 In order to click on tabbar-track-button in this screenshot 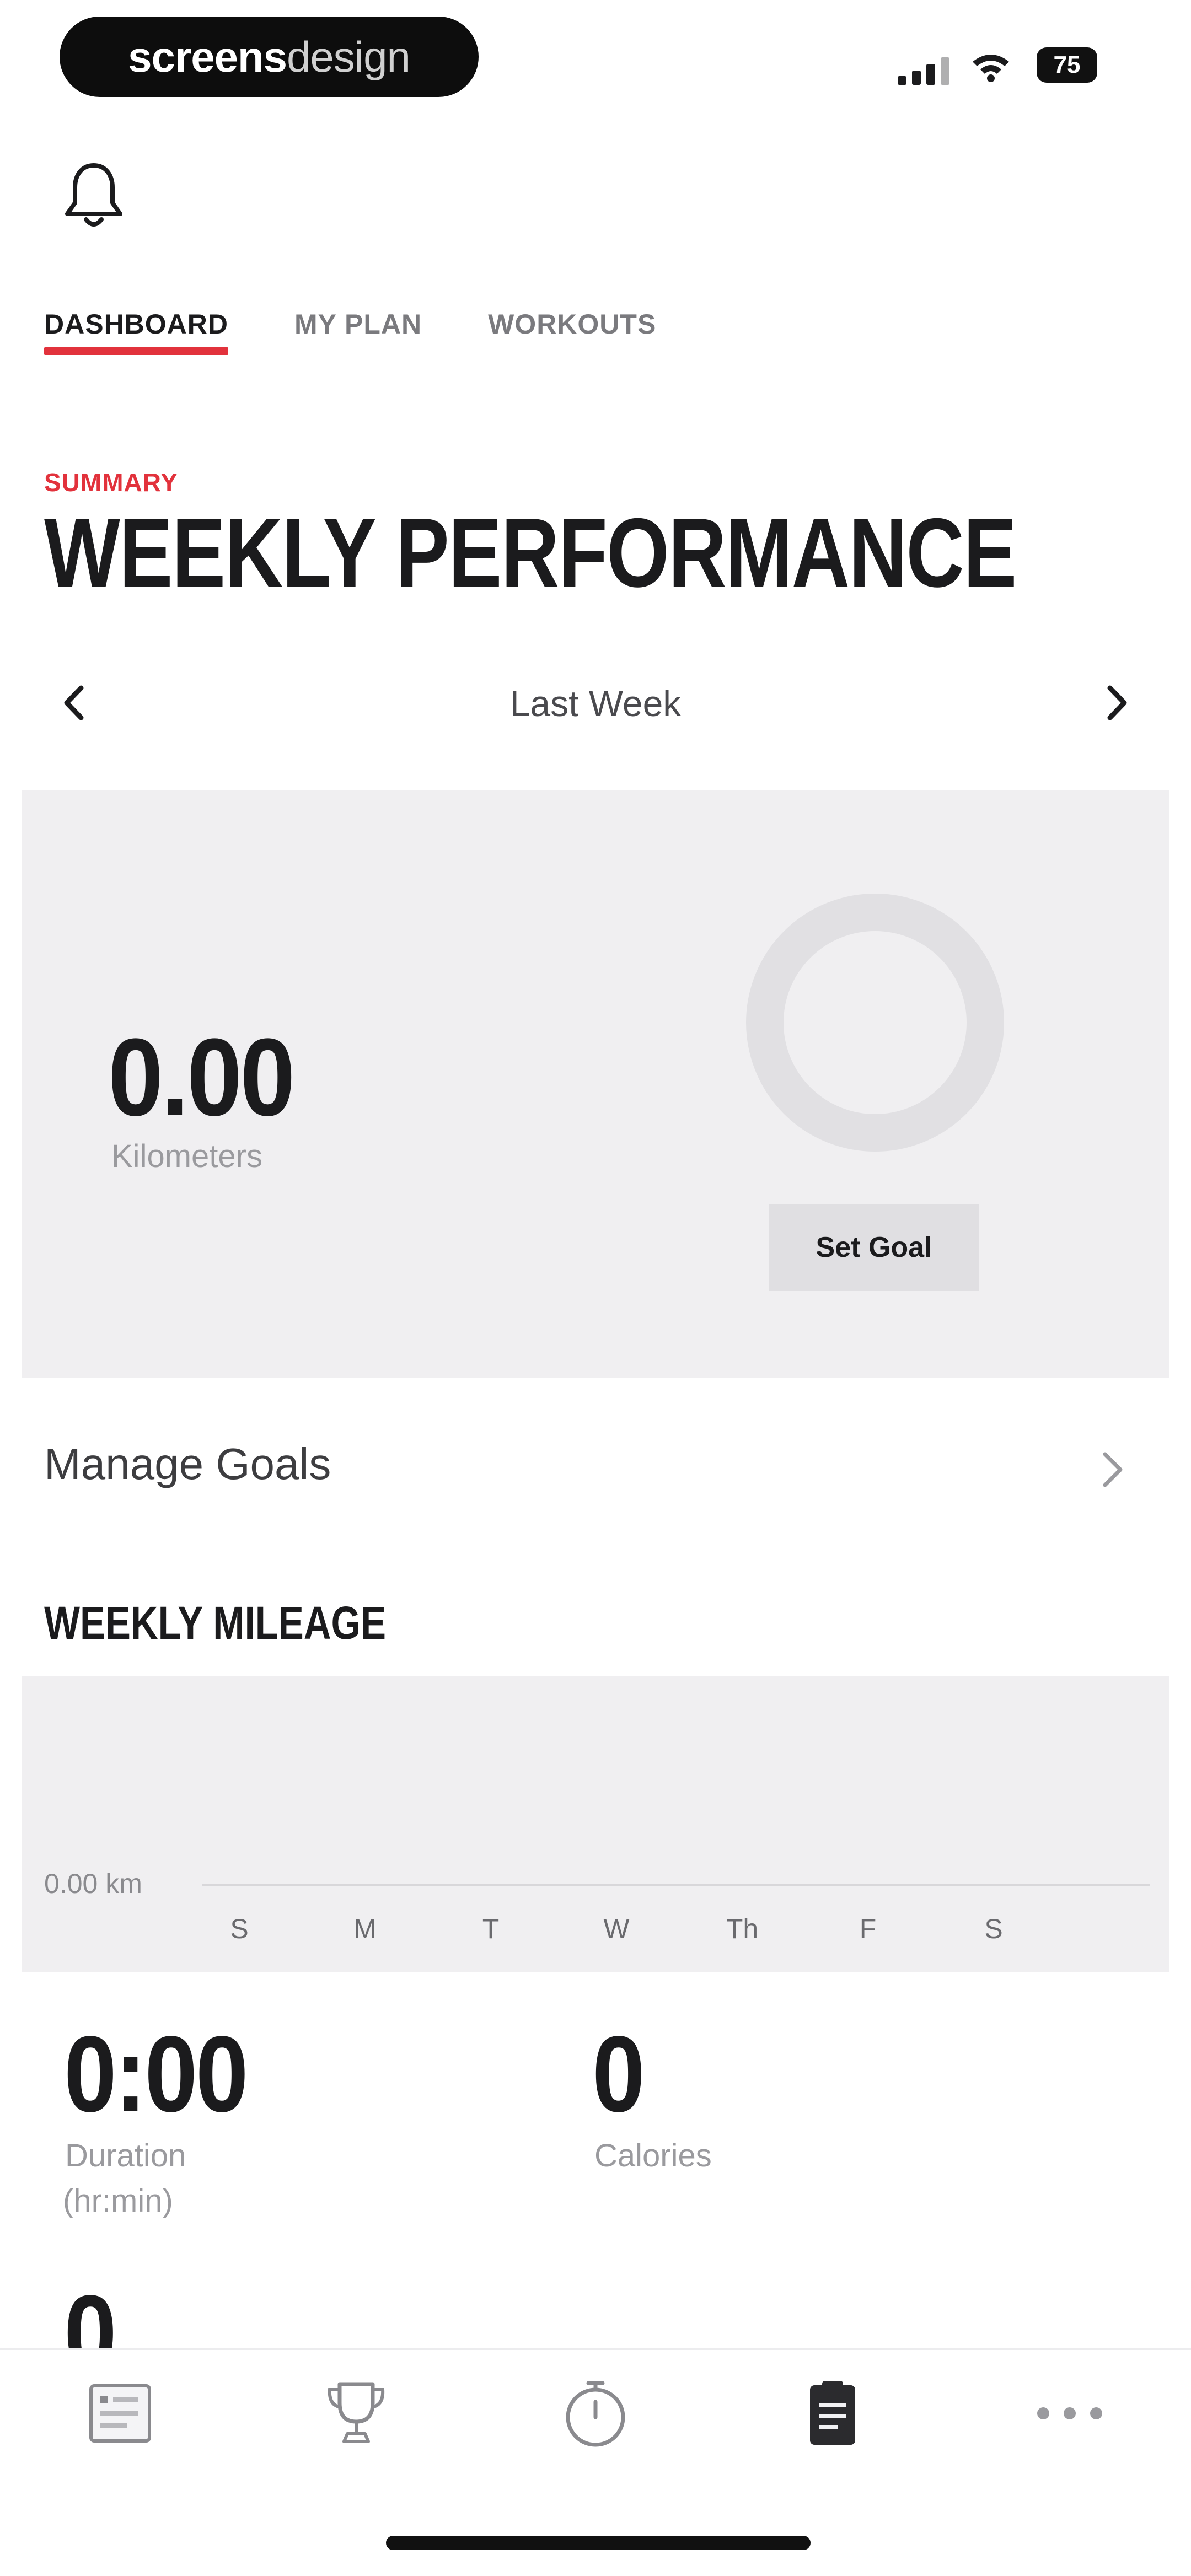, I will do `click(595, 2413)`.